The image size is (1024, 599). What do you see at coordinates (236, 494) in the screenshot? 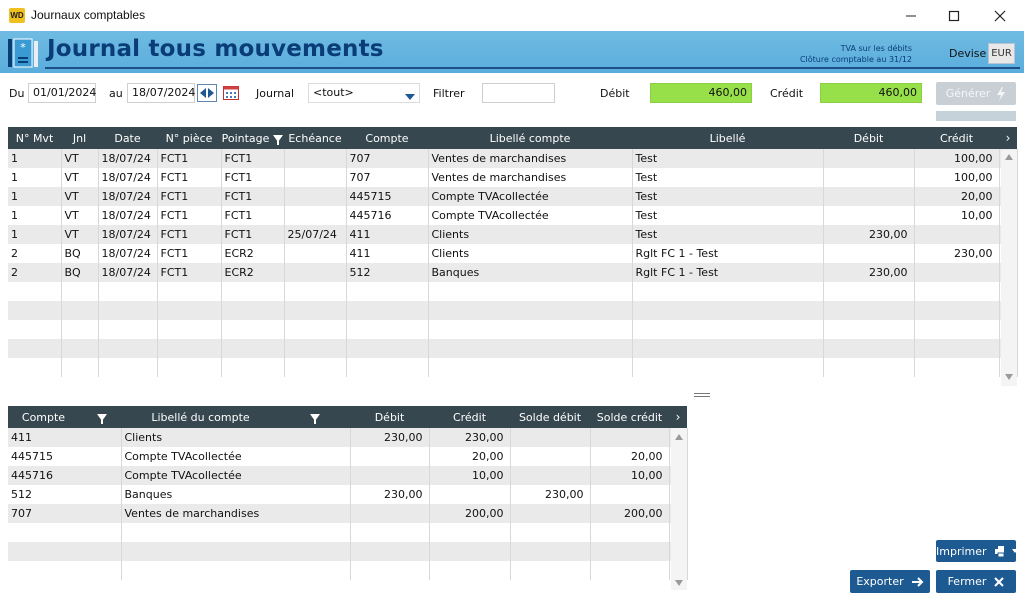
I see `table-cell: Banques` at bounding box center [236, 494].